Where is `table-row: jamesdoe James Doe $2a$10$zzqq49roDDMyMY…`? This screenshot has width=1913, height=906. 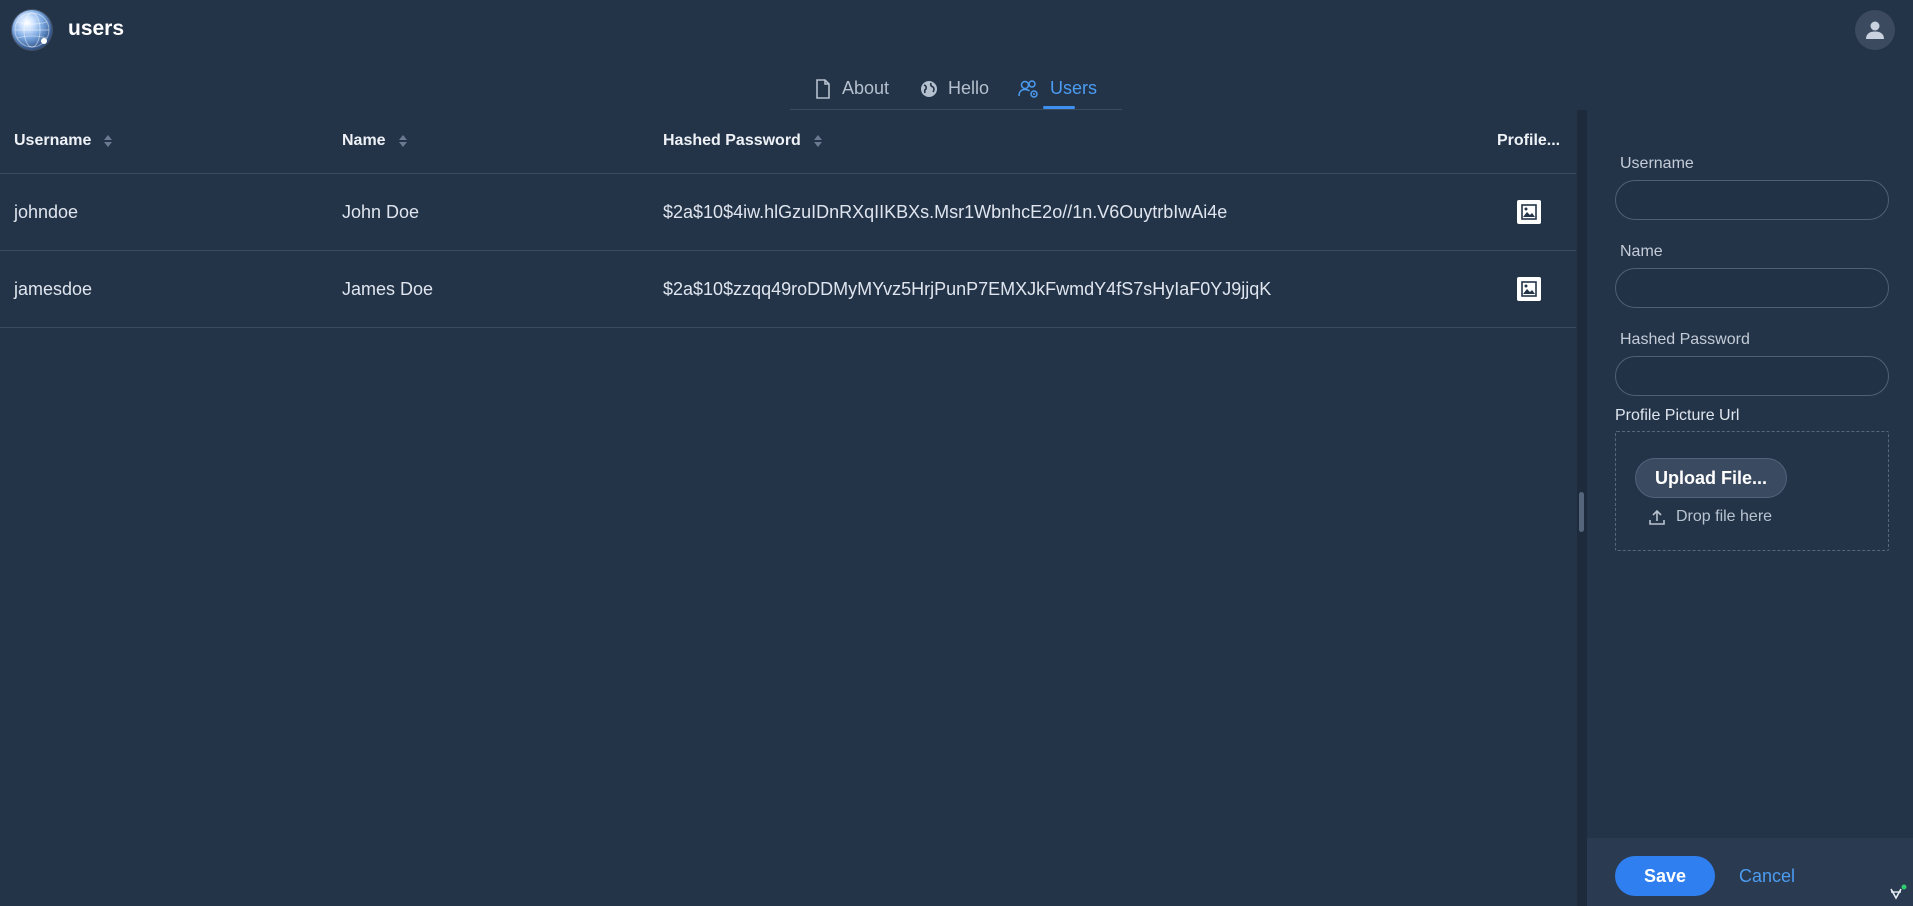 table-row: jamesdoe James Doe $2a$10$zzqq49roDDMyMY… is located at coordinates (788, 289).